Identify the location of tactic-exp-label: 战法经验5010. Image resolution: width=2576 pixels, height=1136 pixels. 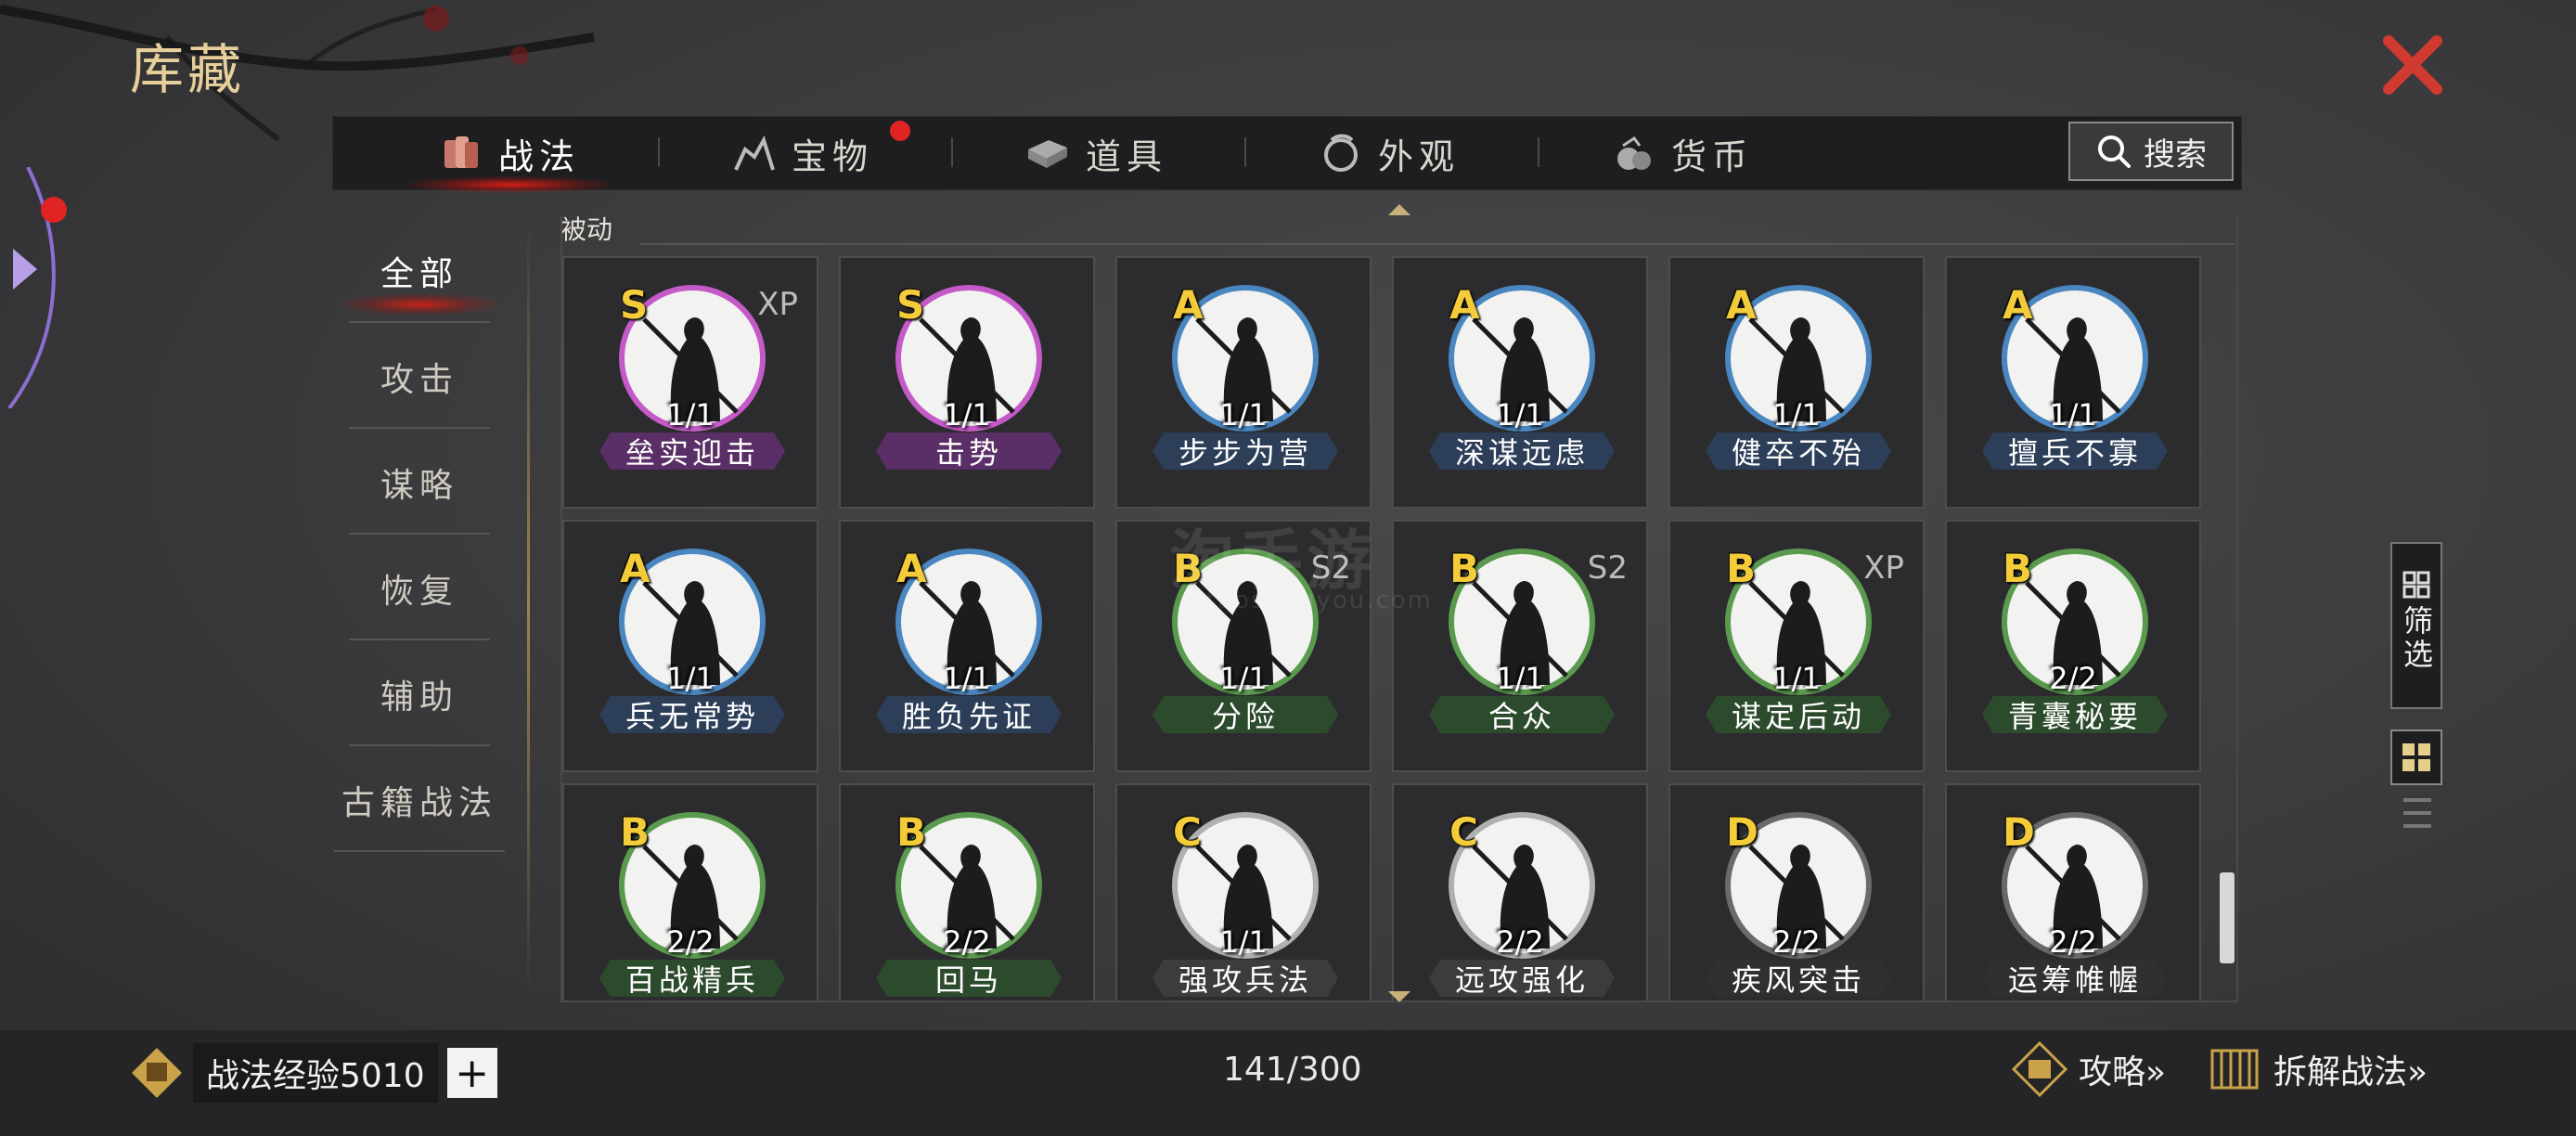
(315, 1073).